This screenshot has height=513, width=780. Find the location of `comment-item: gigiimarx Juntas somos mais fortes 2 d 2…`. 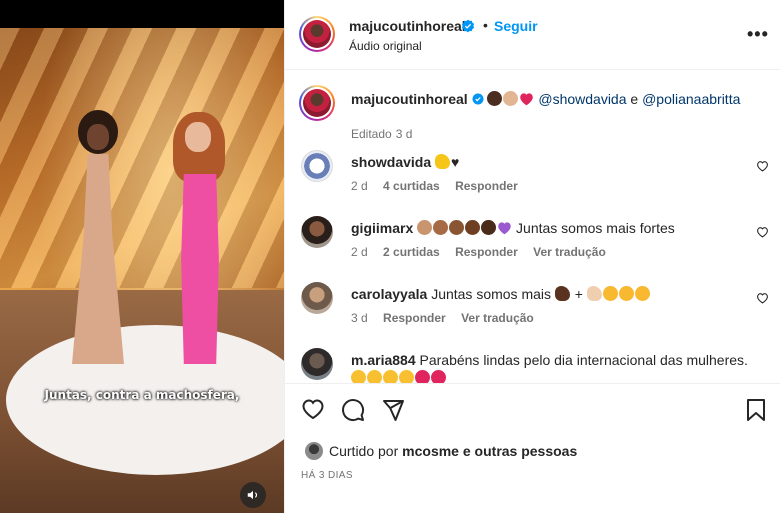

comment-item: gigiimarx Juntas somos mais fortes 2 d 2… is located at coordinates (532, 245).